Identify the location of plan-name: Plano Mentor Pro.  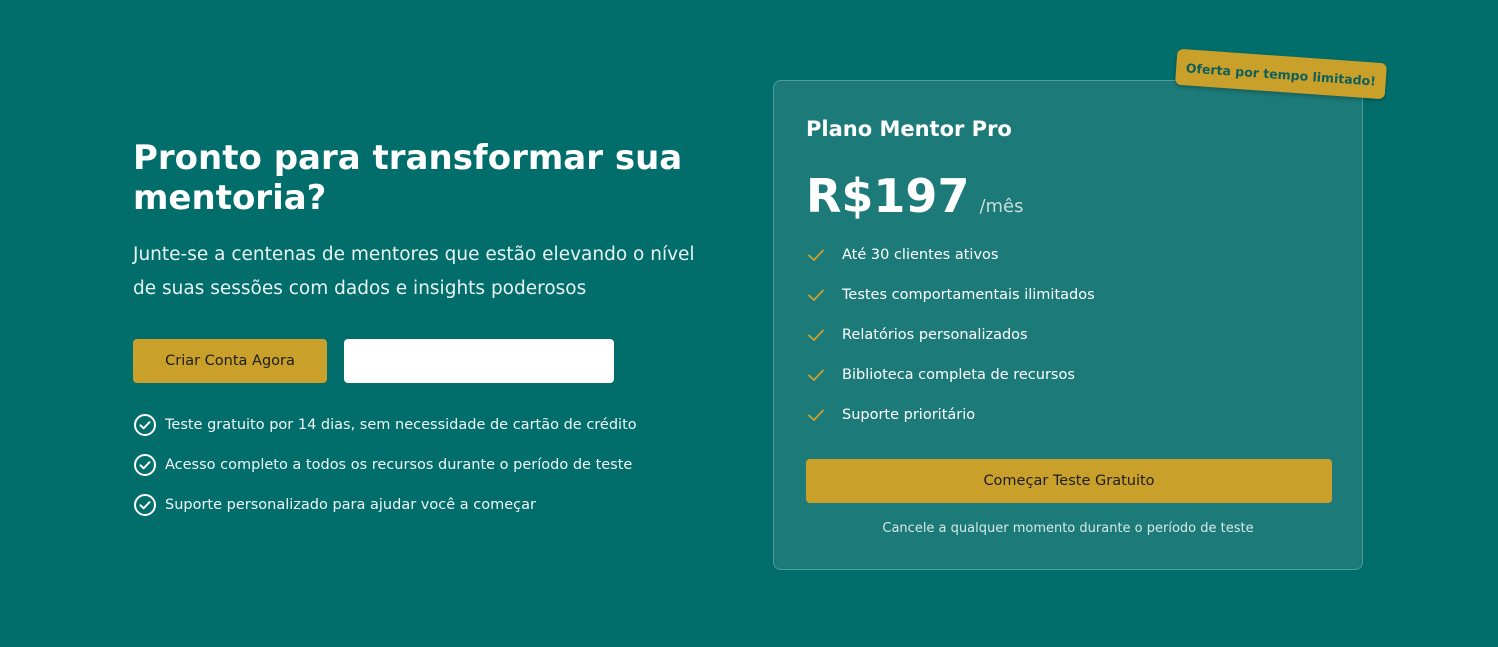
(909, 129).